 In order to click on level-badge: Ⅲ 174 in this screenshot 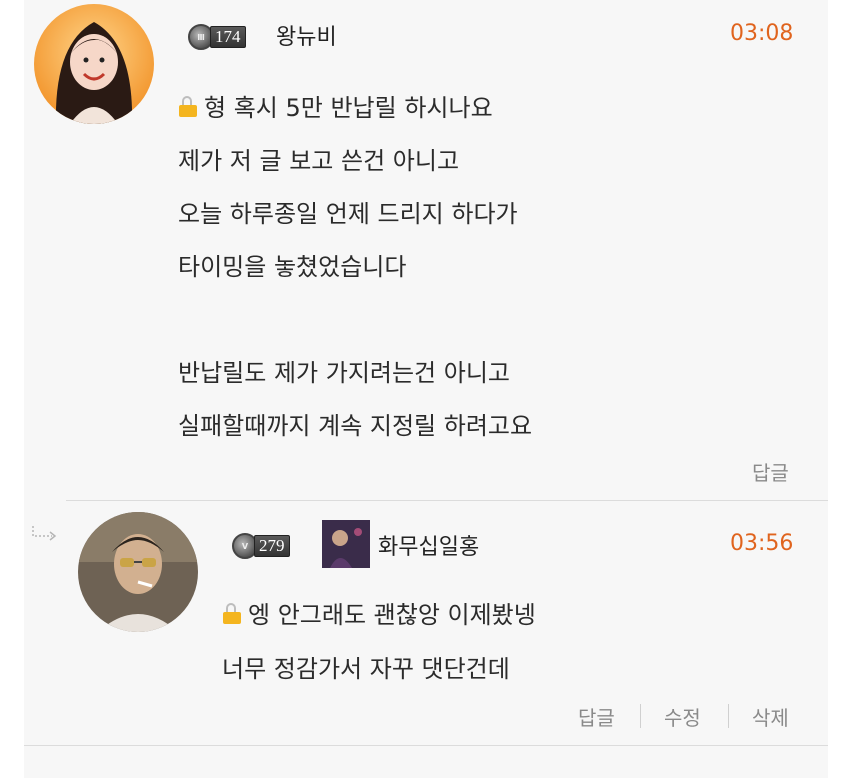, I will do `click(217, 37)`.